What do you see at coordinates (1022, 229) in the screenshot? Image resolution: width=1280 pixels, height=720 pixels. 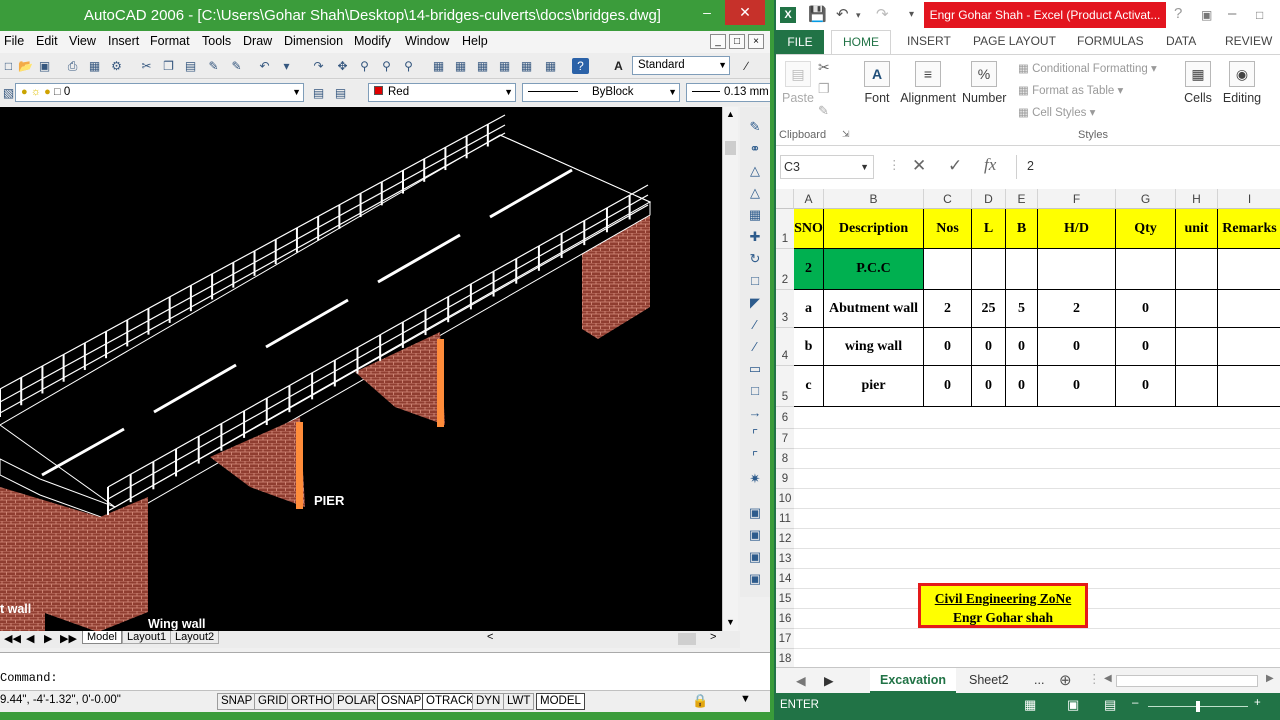 I see `header-cell-e: B` at bounding box center [1022, 229].